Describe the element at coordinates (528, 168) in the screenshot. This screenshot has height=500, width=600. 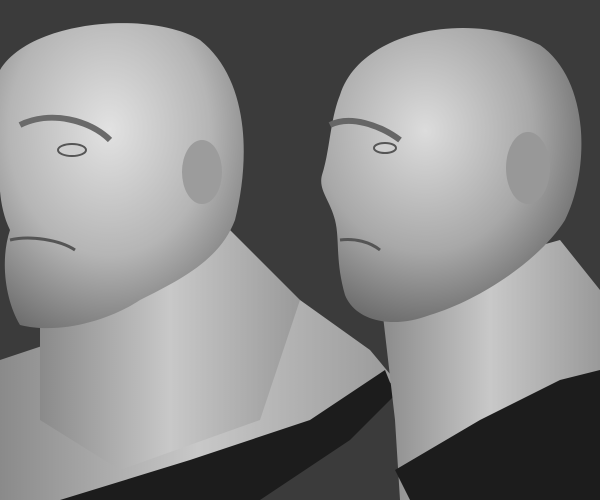
I see `bust-right-ear` at that location.